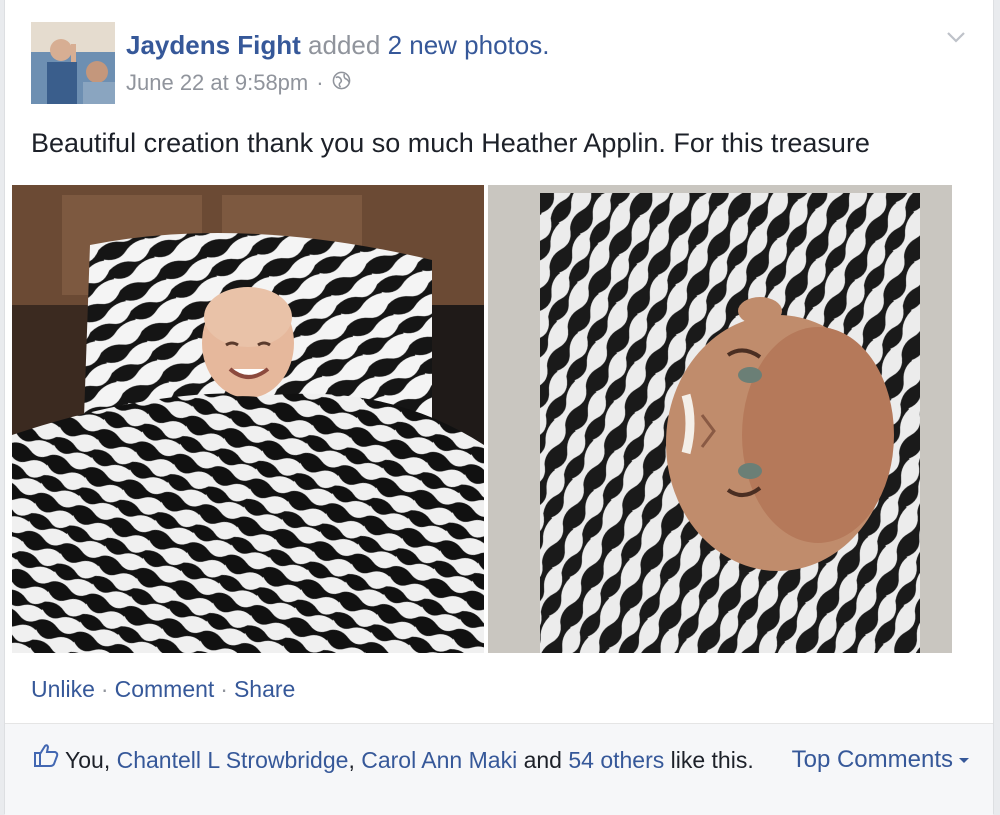 Image resolution: width=1000 pixels, height=815 pixels. What do you see at coordinates (91, 760) in the screenshot?
I see `likes-you: You,` at bounding box center [91, 760].